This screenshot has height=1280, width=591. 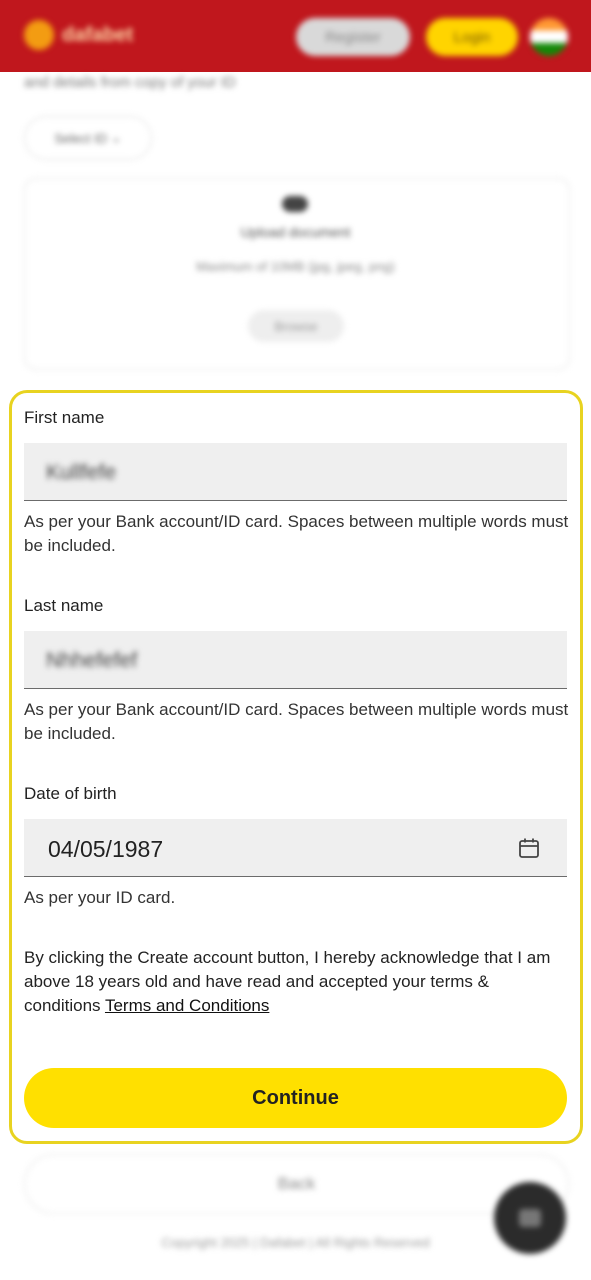 I want to click on calendar-icon, so click(x=529, y=848).